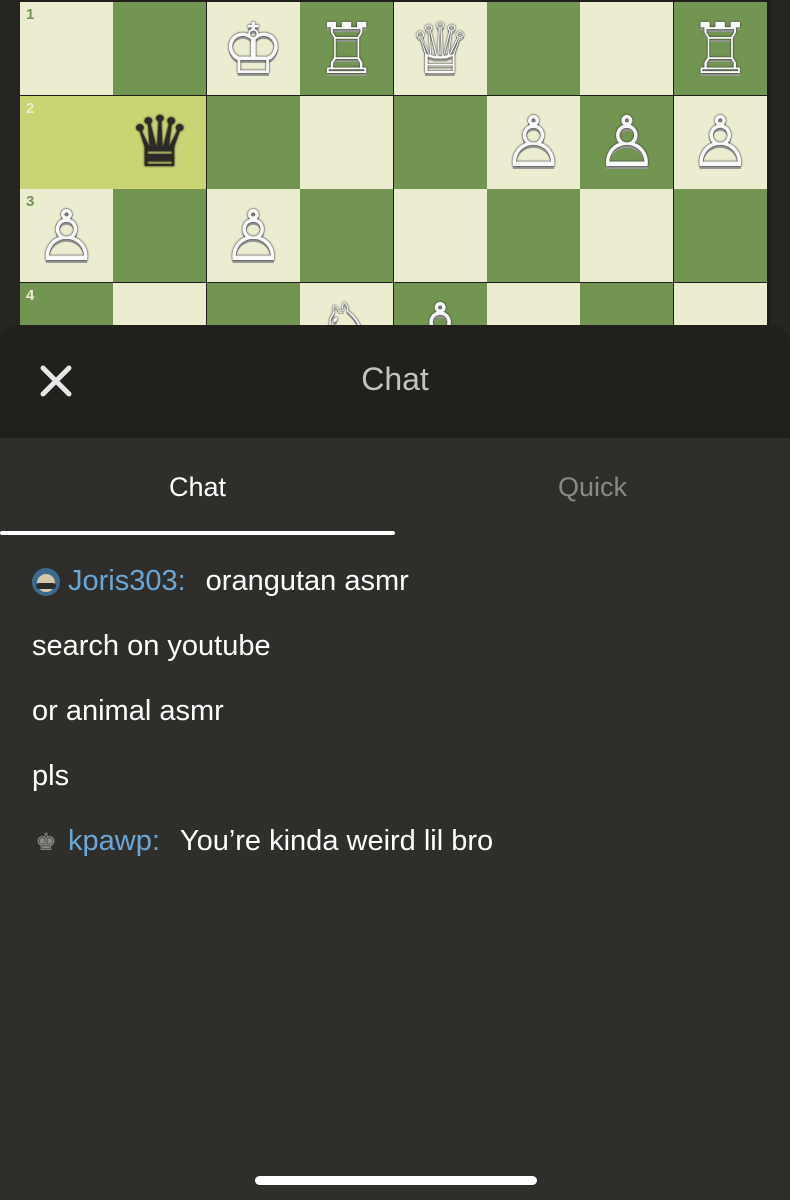  Describe the element at coordinates (30, 295) in the screenshot. I see `rank-label: 4` at that location.